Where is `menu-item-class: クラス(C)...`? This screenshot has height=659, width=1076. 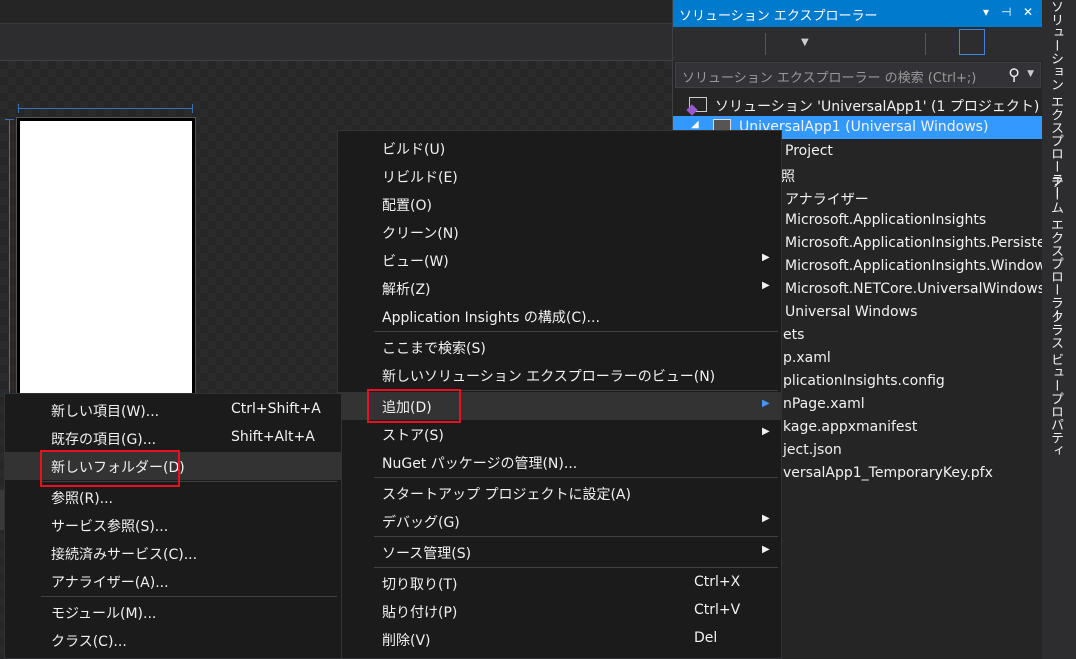 menu-item-class: クラス(C)... is located at coordinates (173, 640).